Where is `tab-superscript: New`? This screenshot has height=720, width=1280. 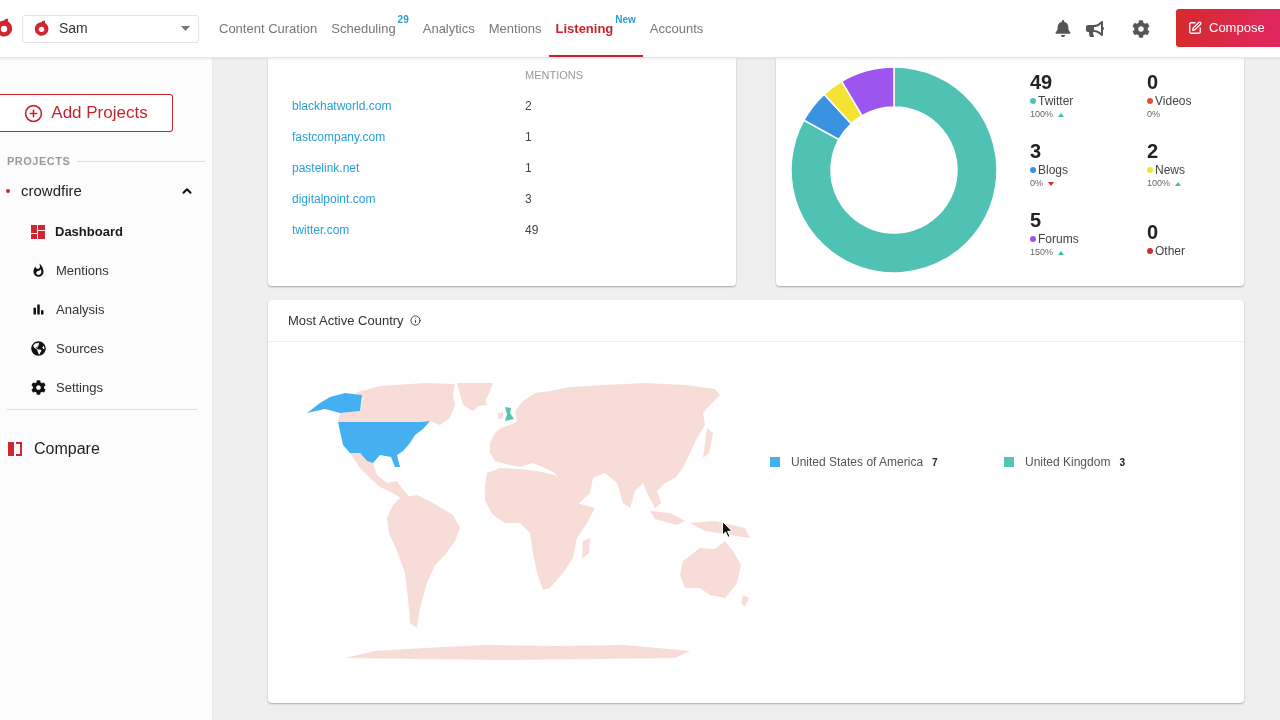
tab-superscript: New is located at coordinates (625, 20).